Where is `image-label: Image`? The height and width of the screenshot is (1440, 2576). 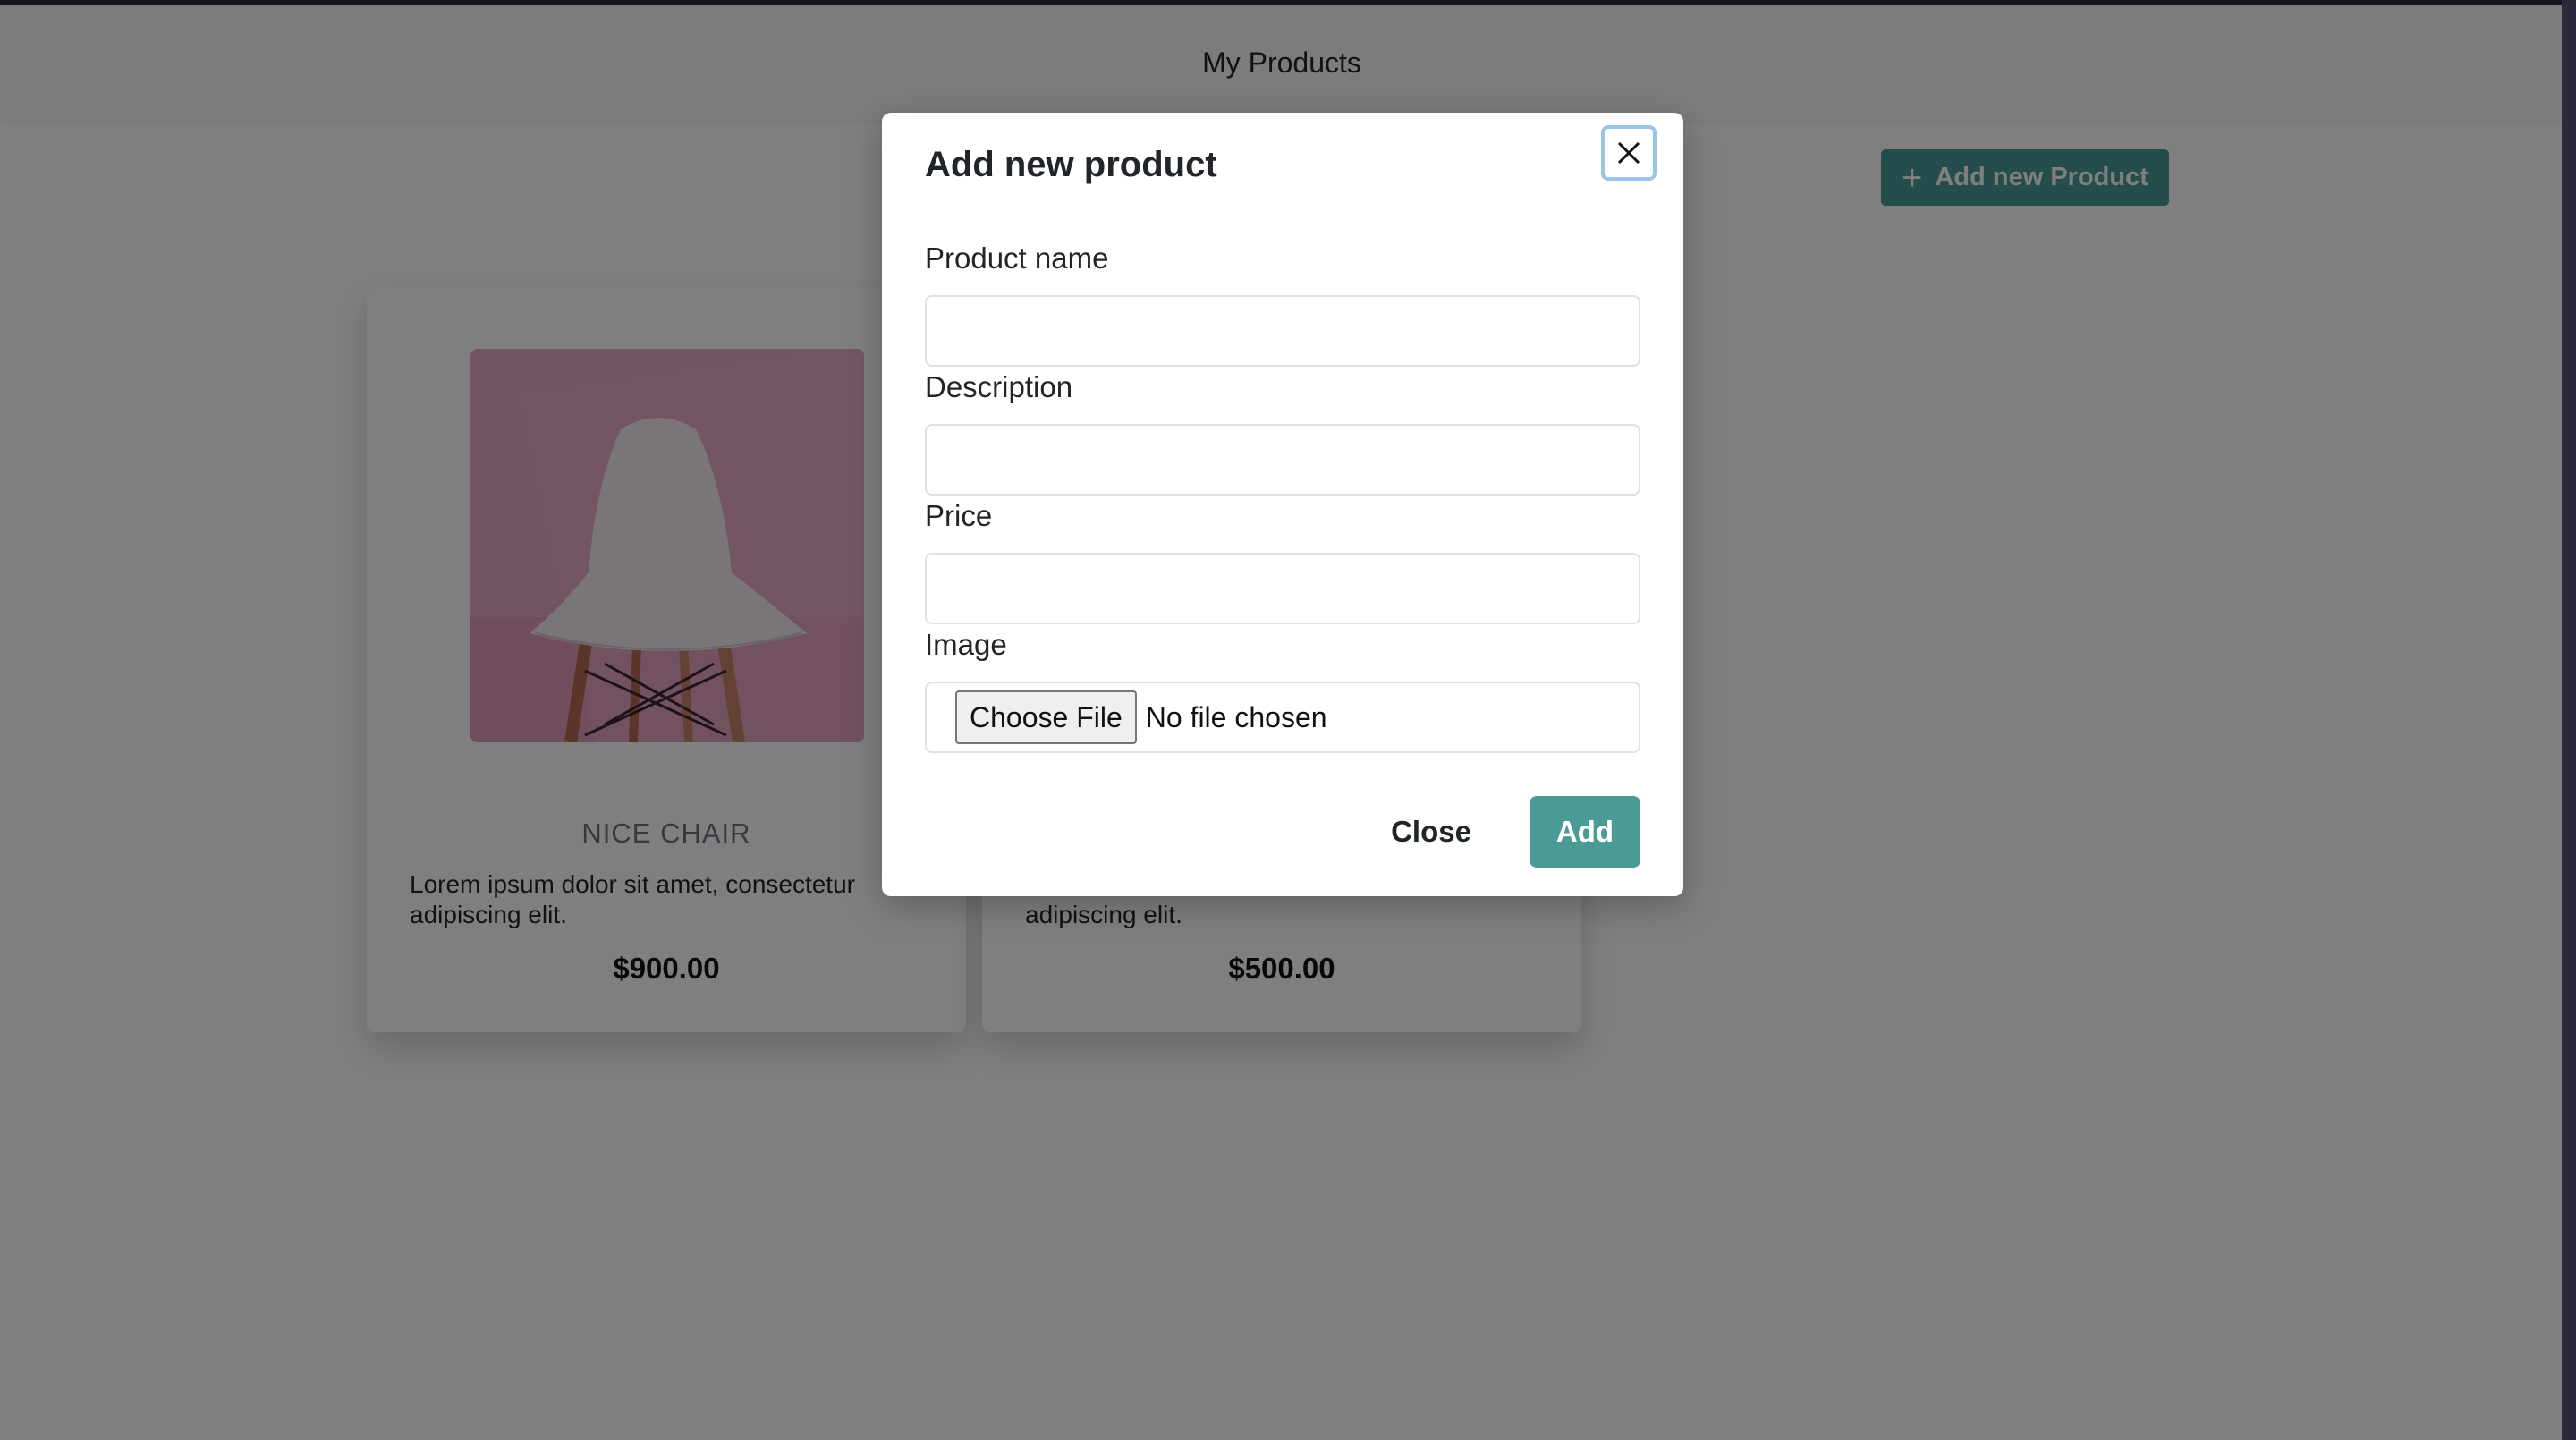 image-label: Image is located at coordinates (966, 644).